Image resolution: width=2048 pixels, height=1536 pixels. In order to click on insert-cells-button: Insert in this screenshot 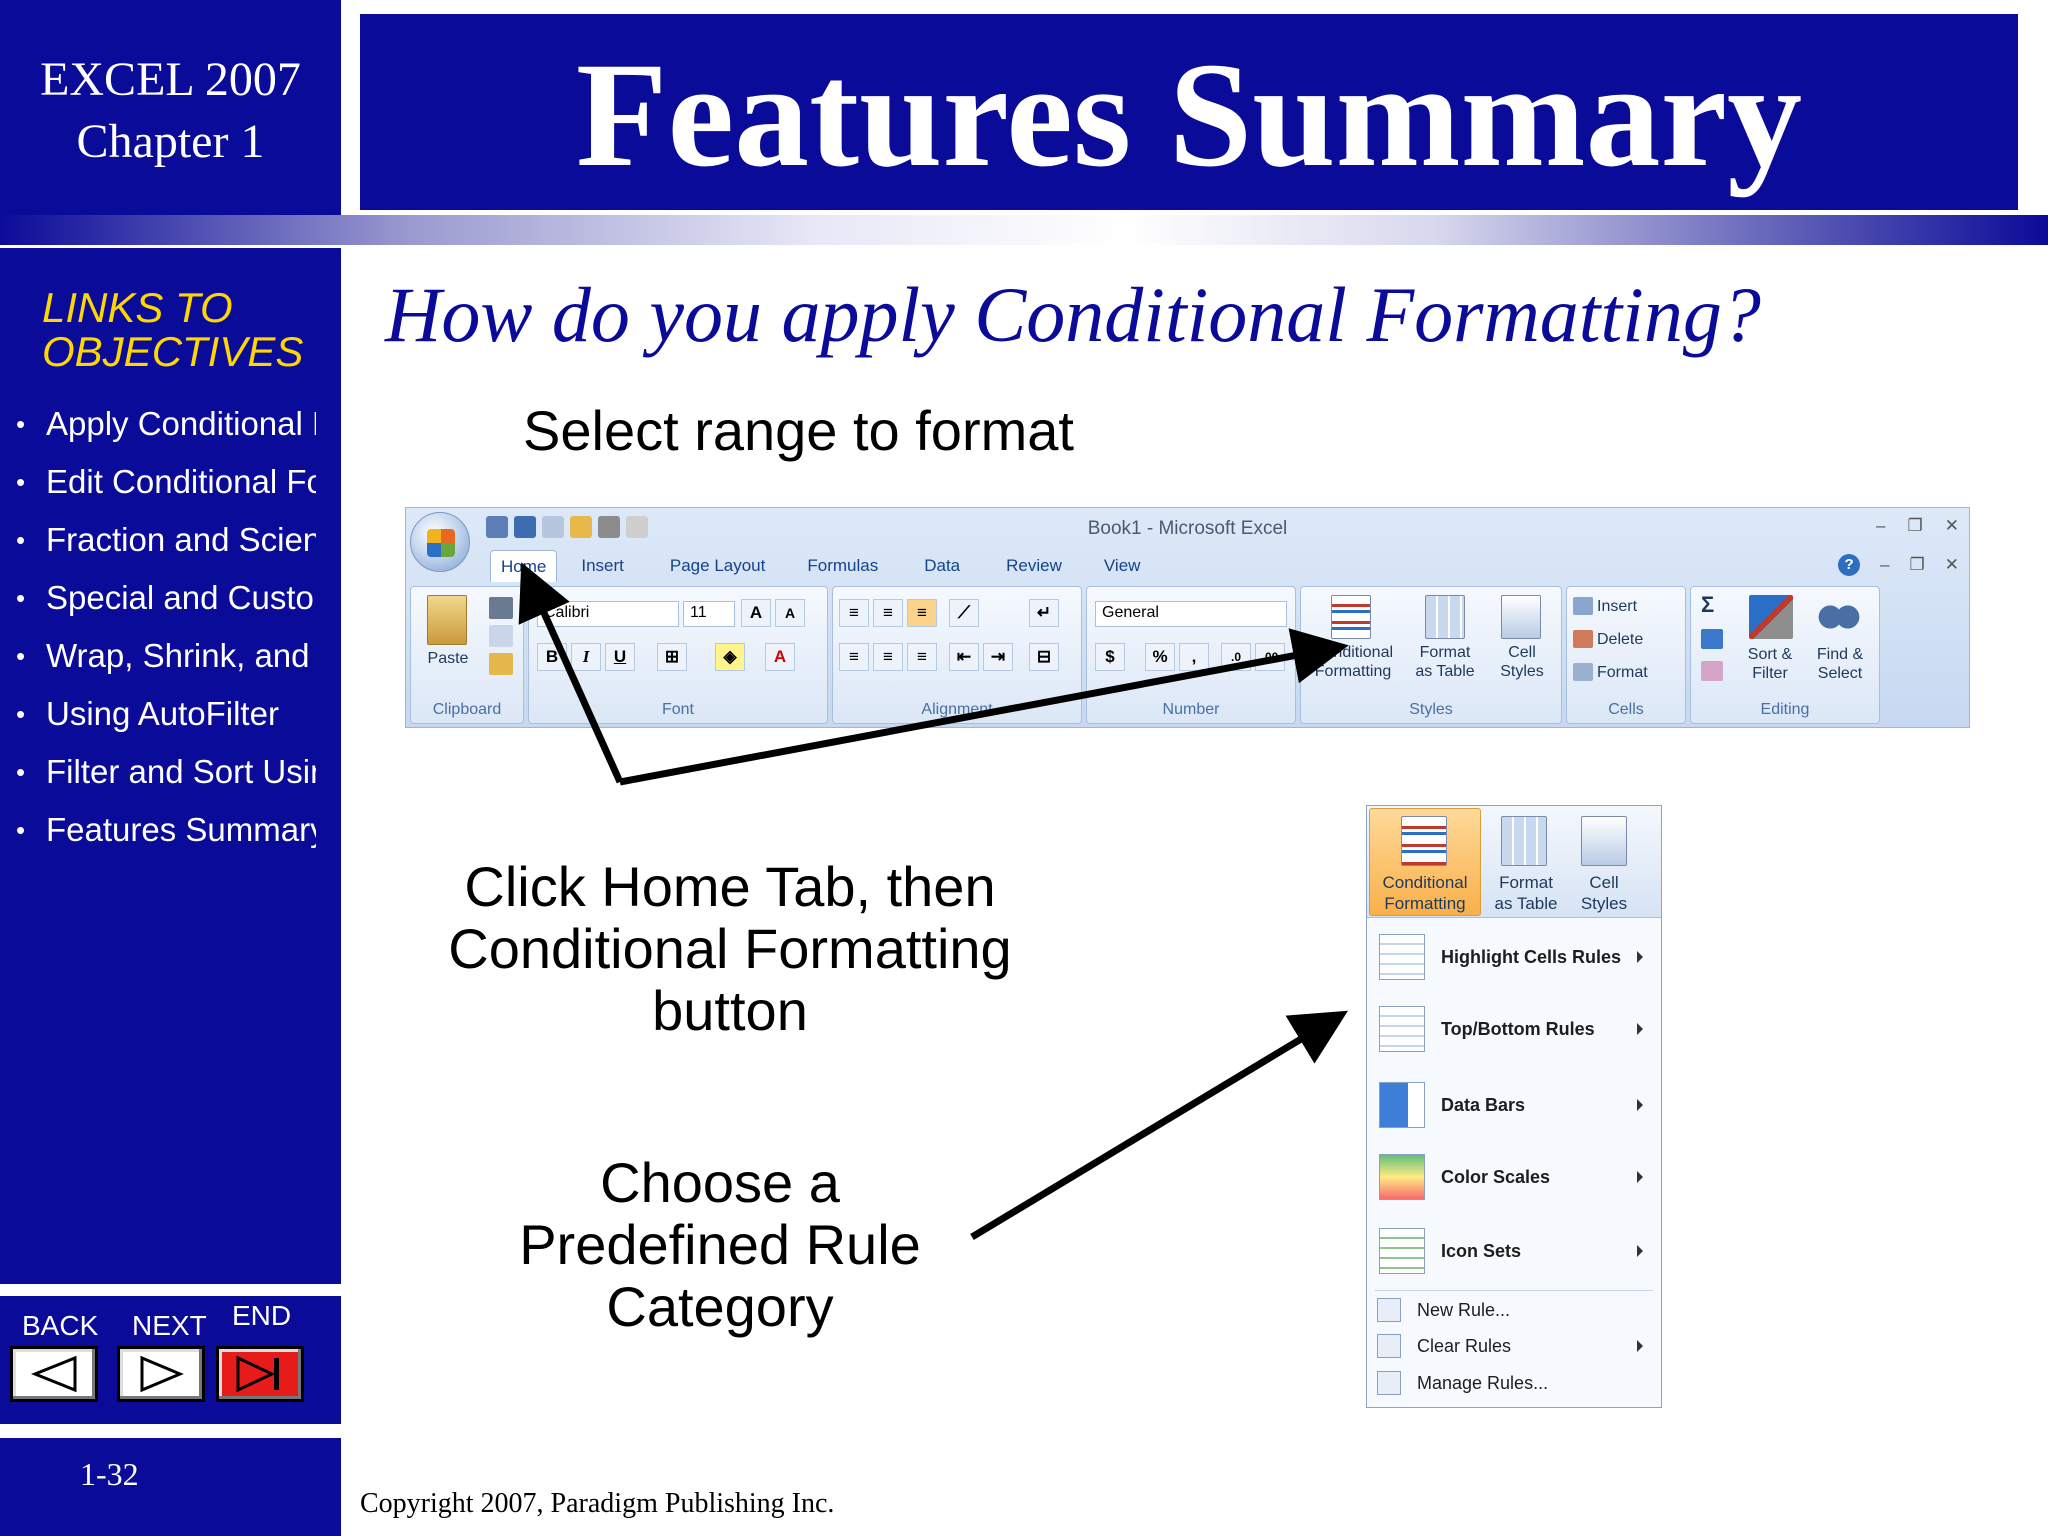, I will do `click(1617, 606)`.